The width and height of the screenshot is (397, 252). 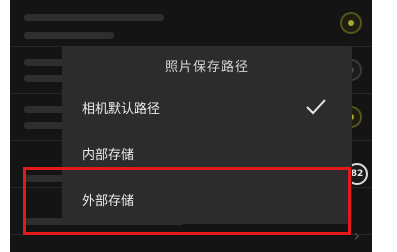 What do you see at coordinates (316, 107) in the screenshot?
I see `check-icon` at bounding box center [316, 107].